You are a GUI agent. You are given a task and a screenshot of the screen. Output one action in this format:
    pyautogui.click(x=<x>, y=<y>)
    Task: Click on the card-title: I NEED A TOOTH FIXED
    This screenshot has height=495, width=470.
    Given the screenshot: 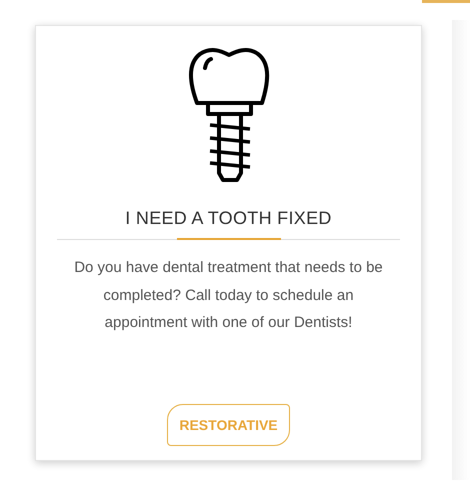 What is the action you would take?
    pyautogui.click(x=228, y=218)
    